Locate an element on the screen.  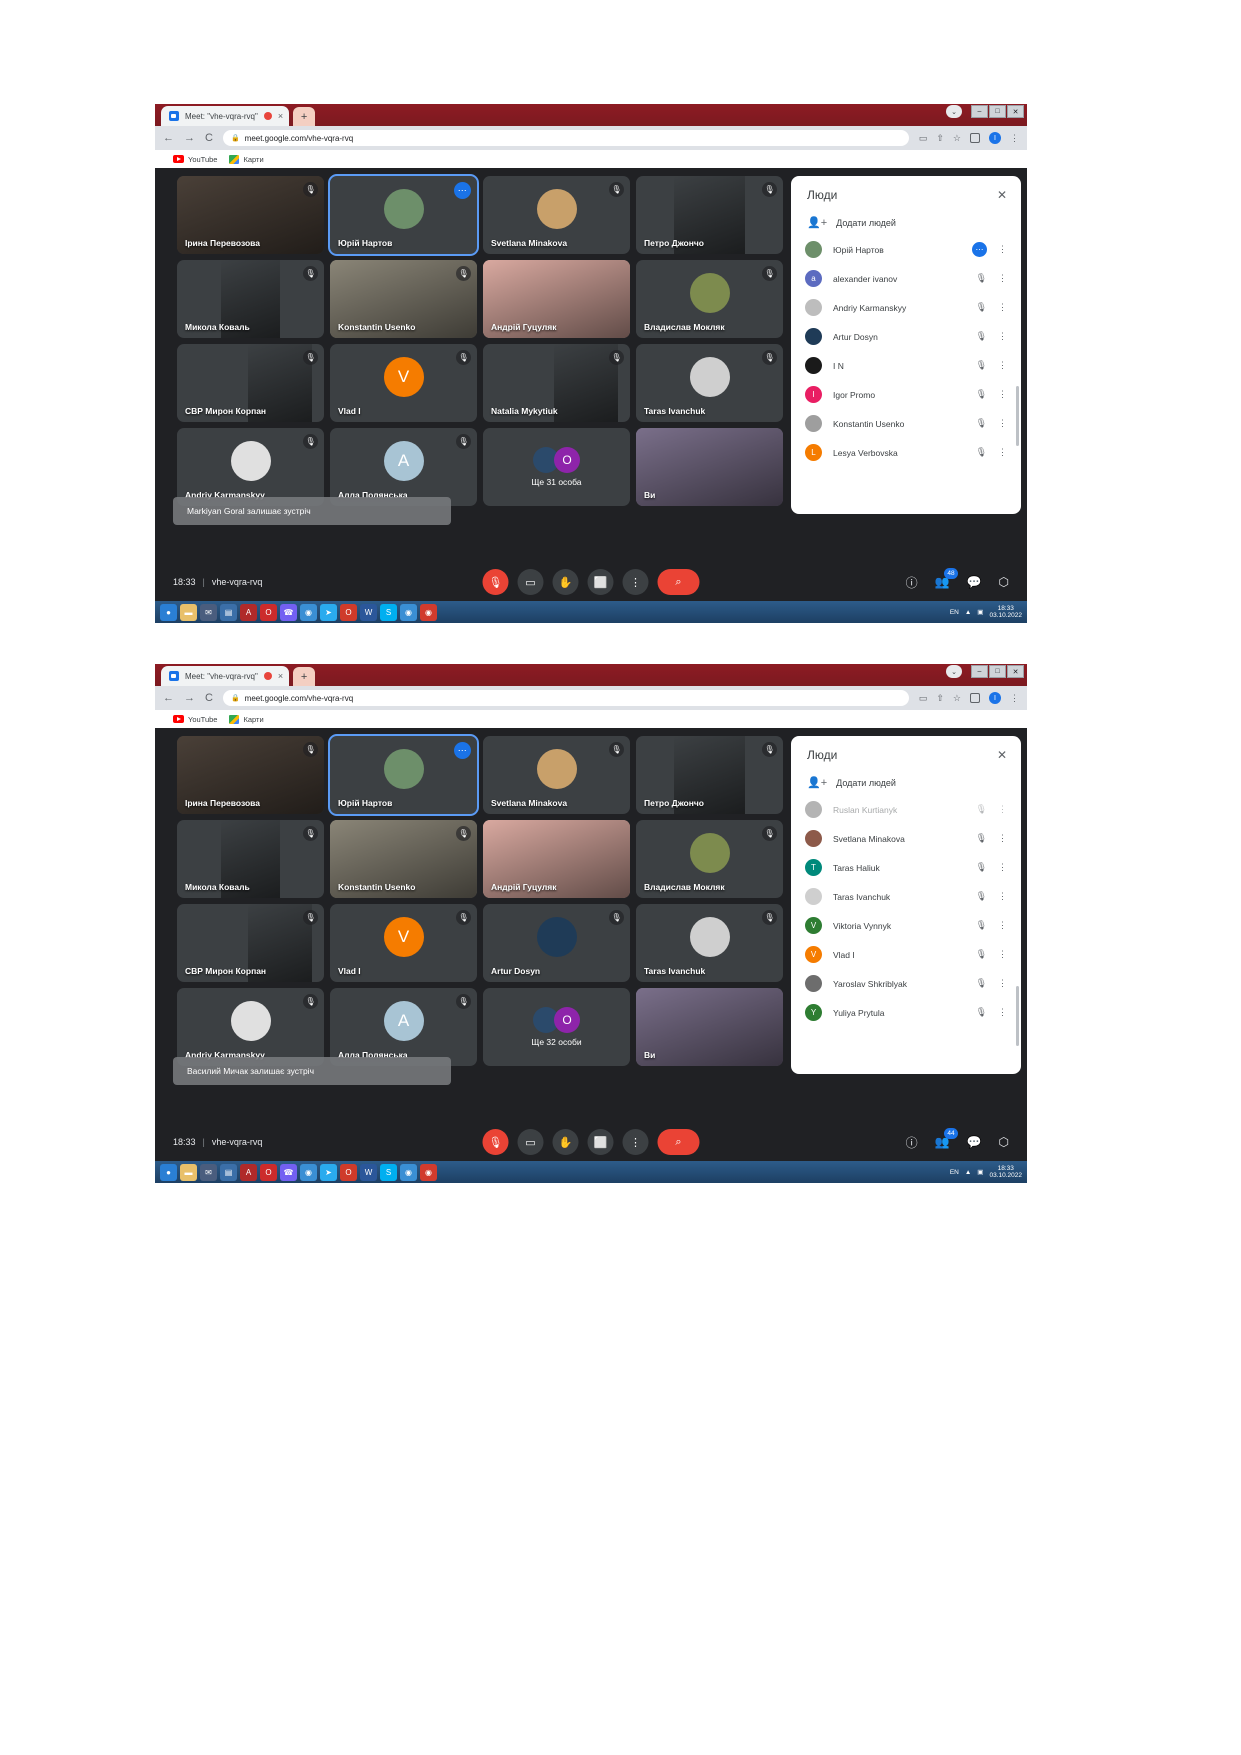
video-tile: Natalia Mykytiuk 🎙 is located at coordinates (556, 383).